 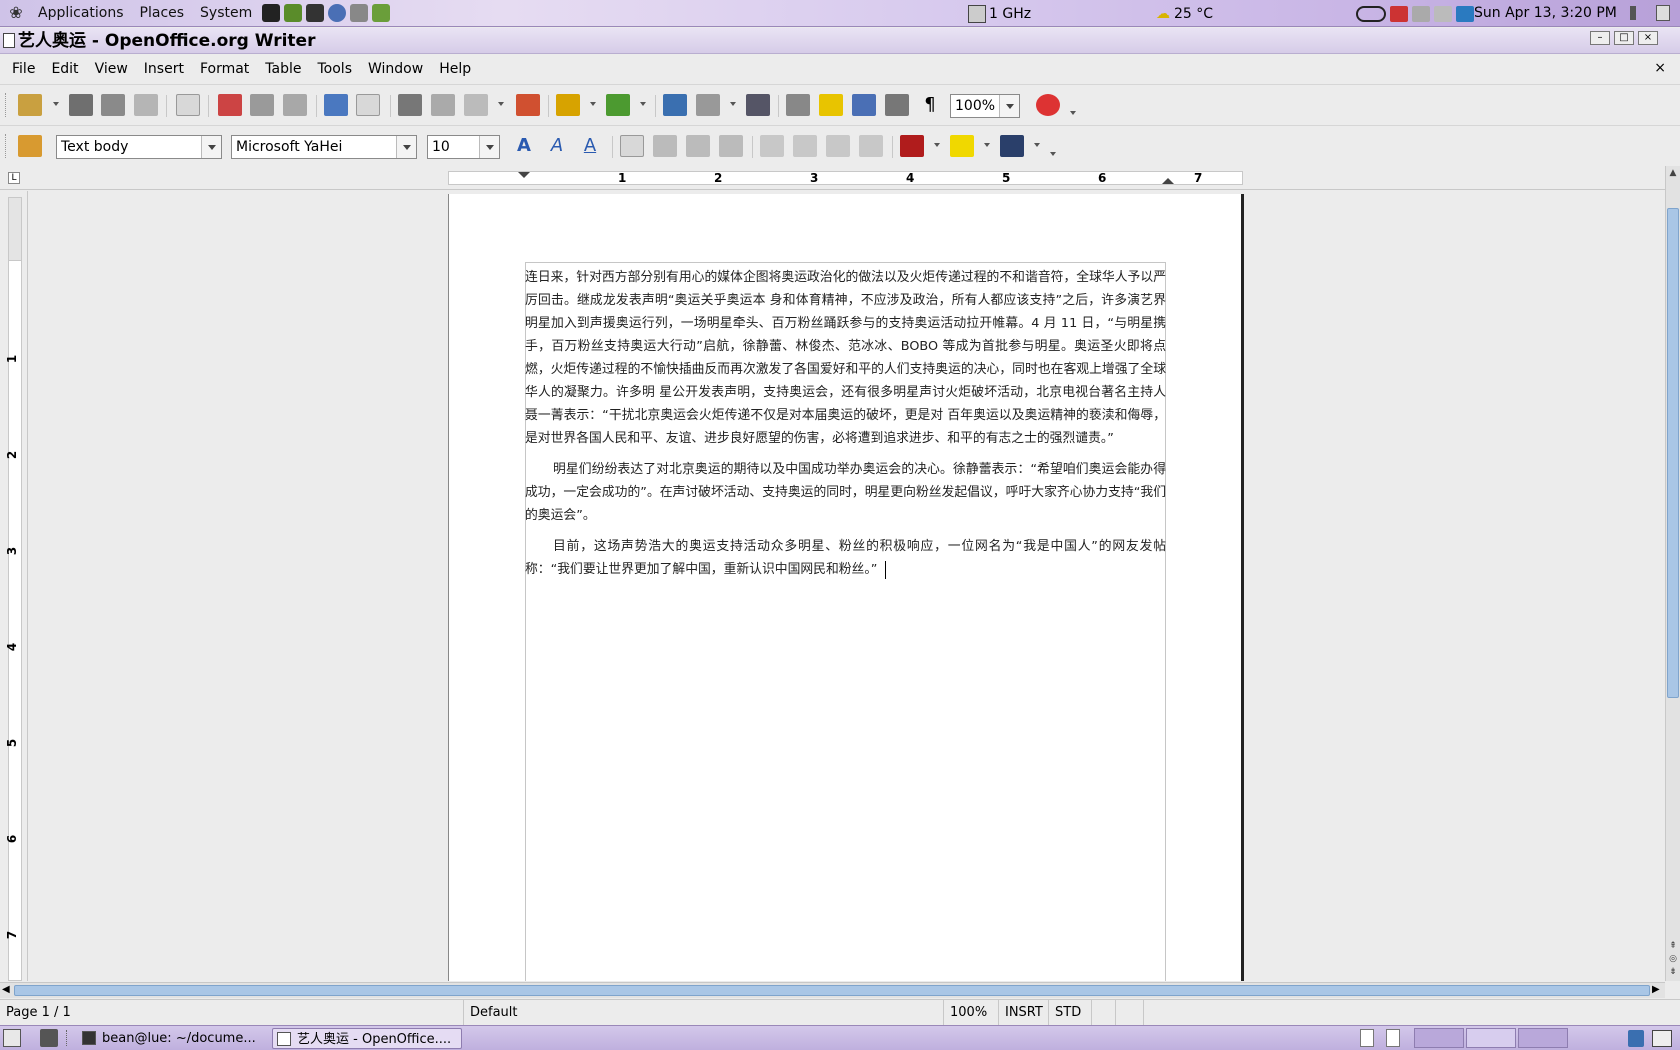 I want to click on hyperlink-icon, so click(x=675, y=105).